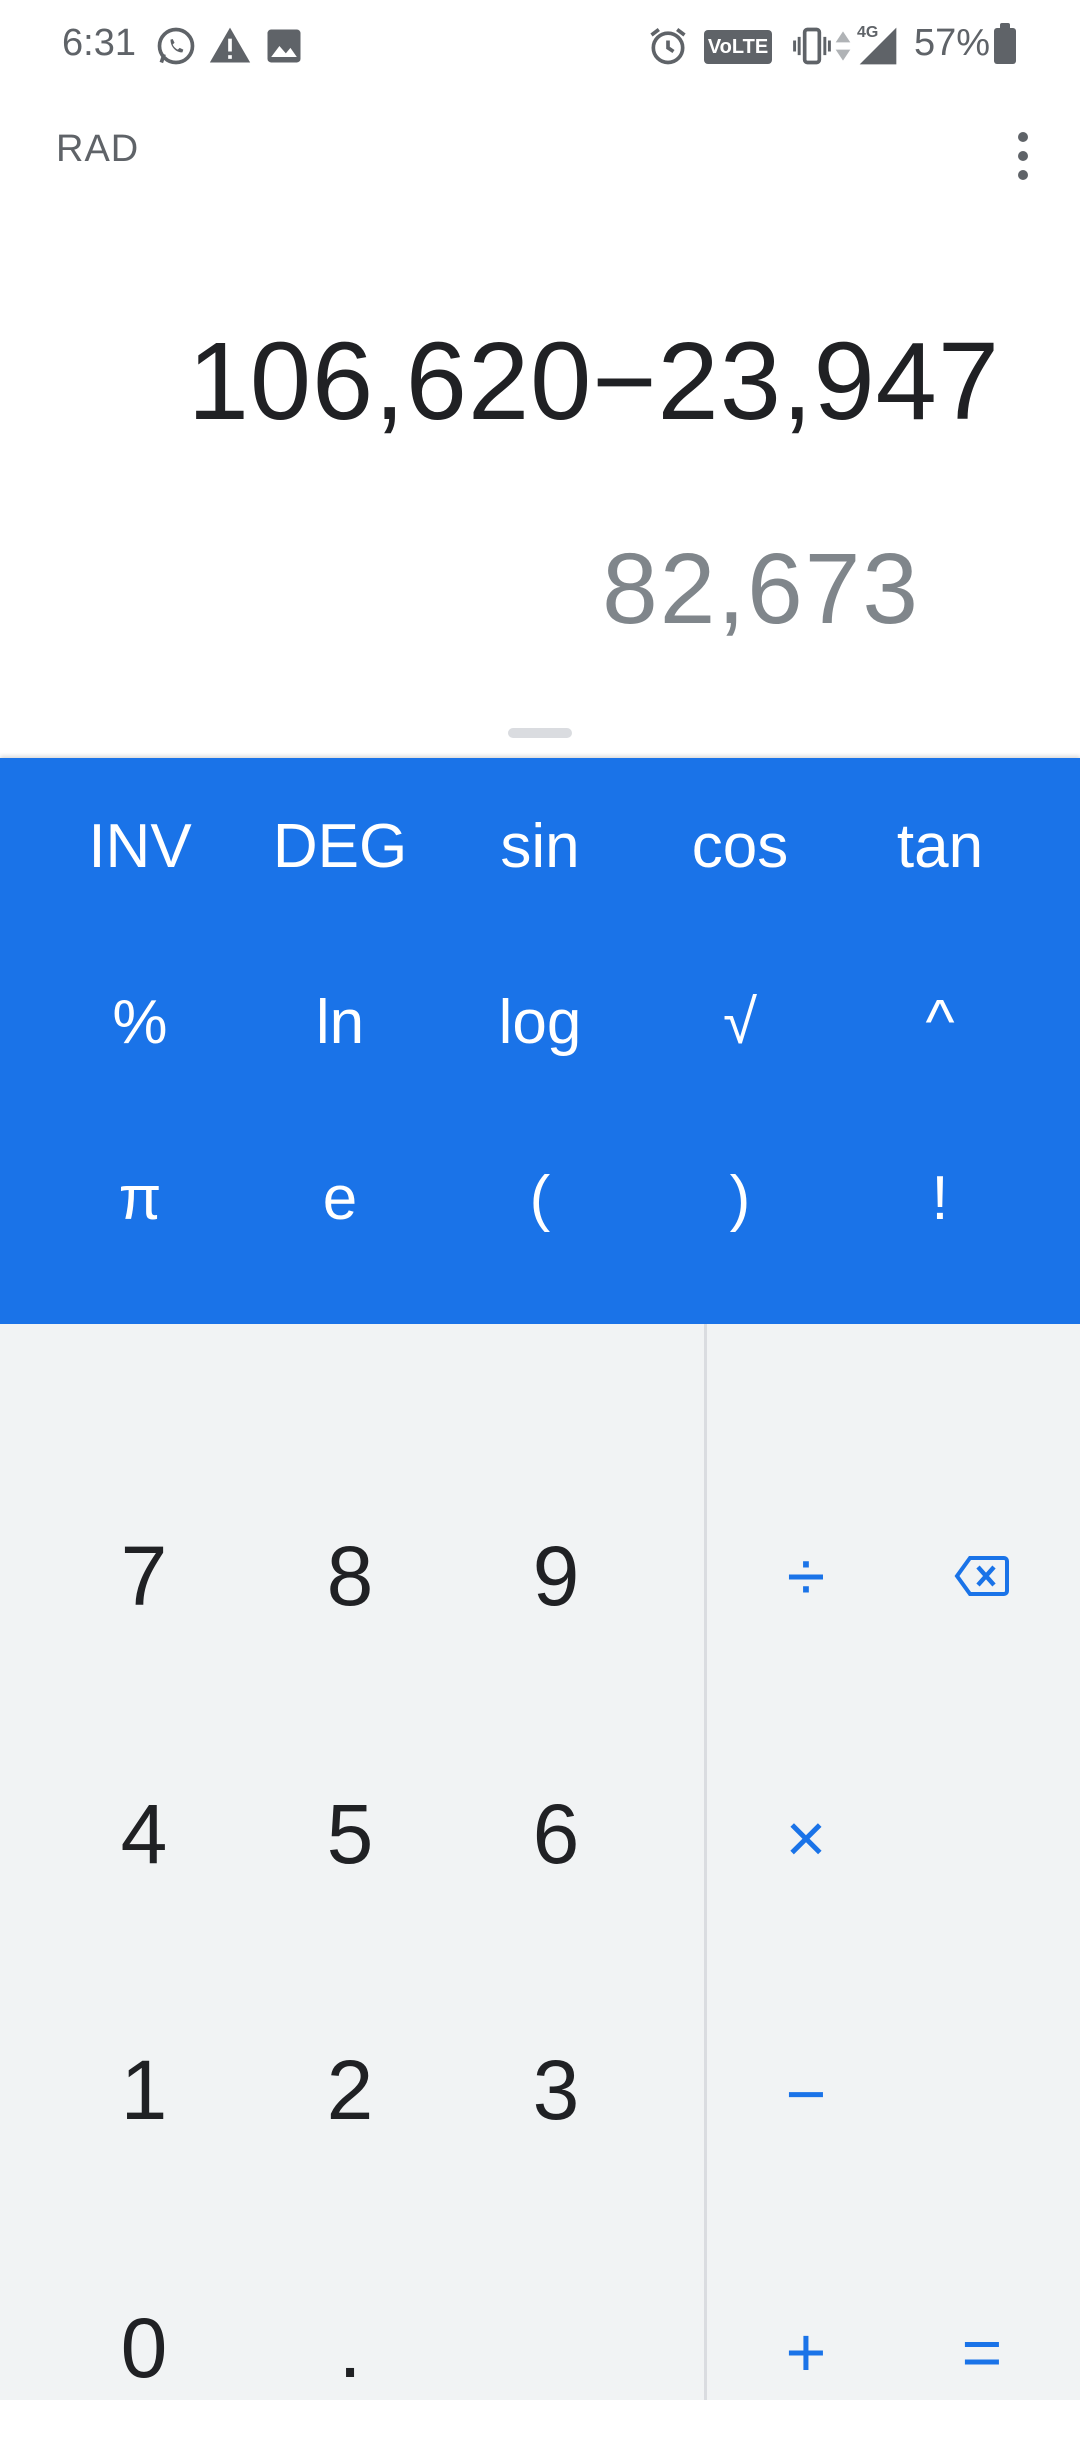 This screenshot has height=2452, width=1080. I want to click on e-button: e, so click(340, 1198).